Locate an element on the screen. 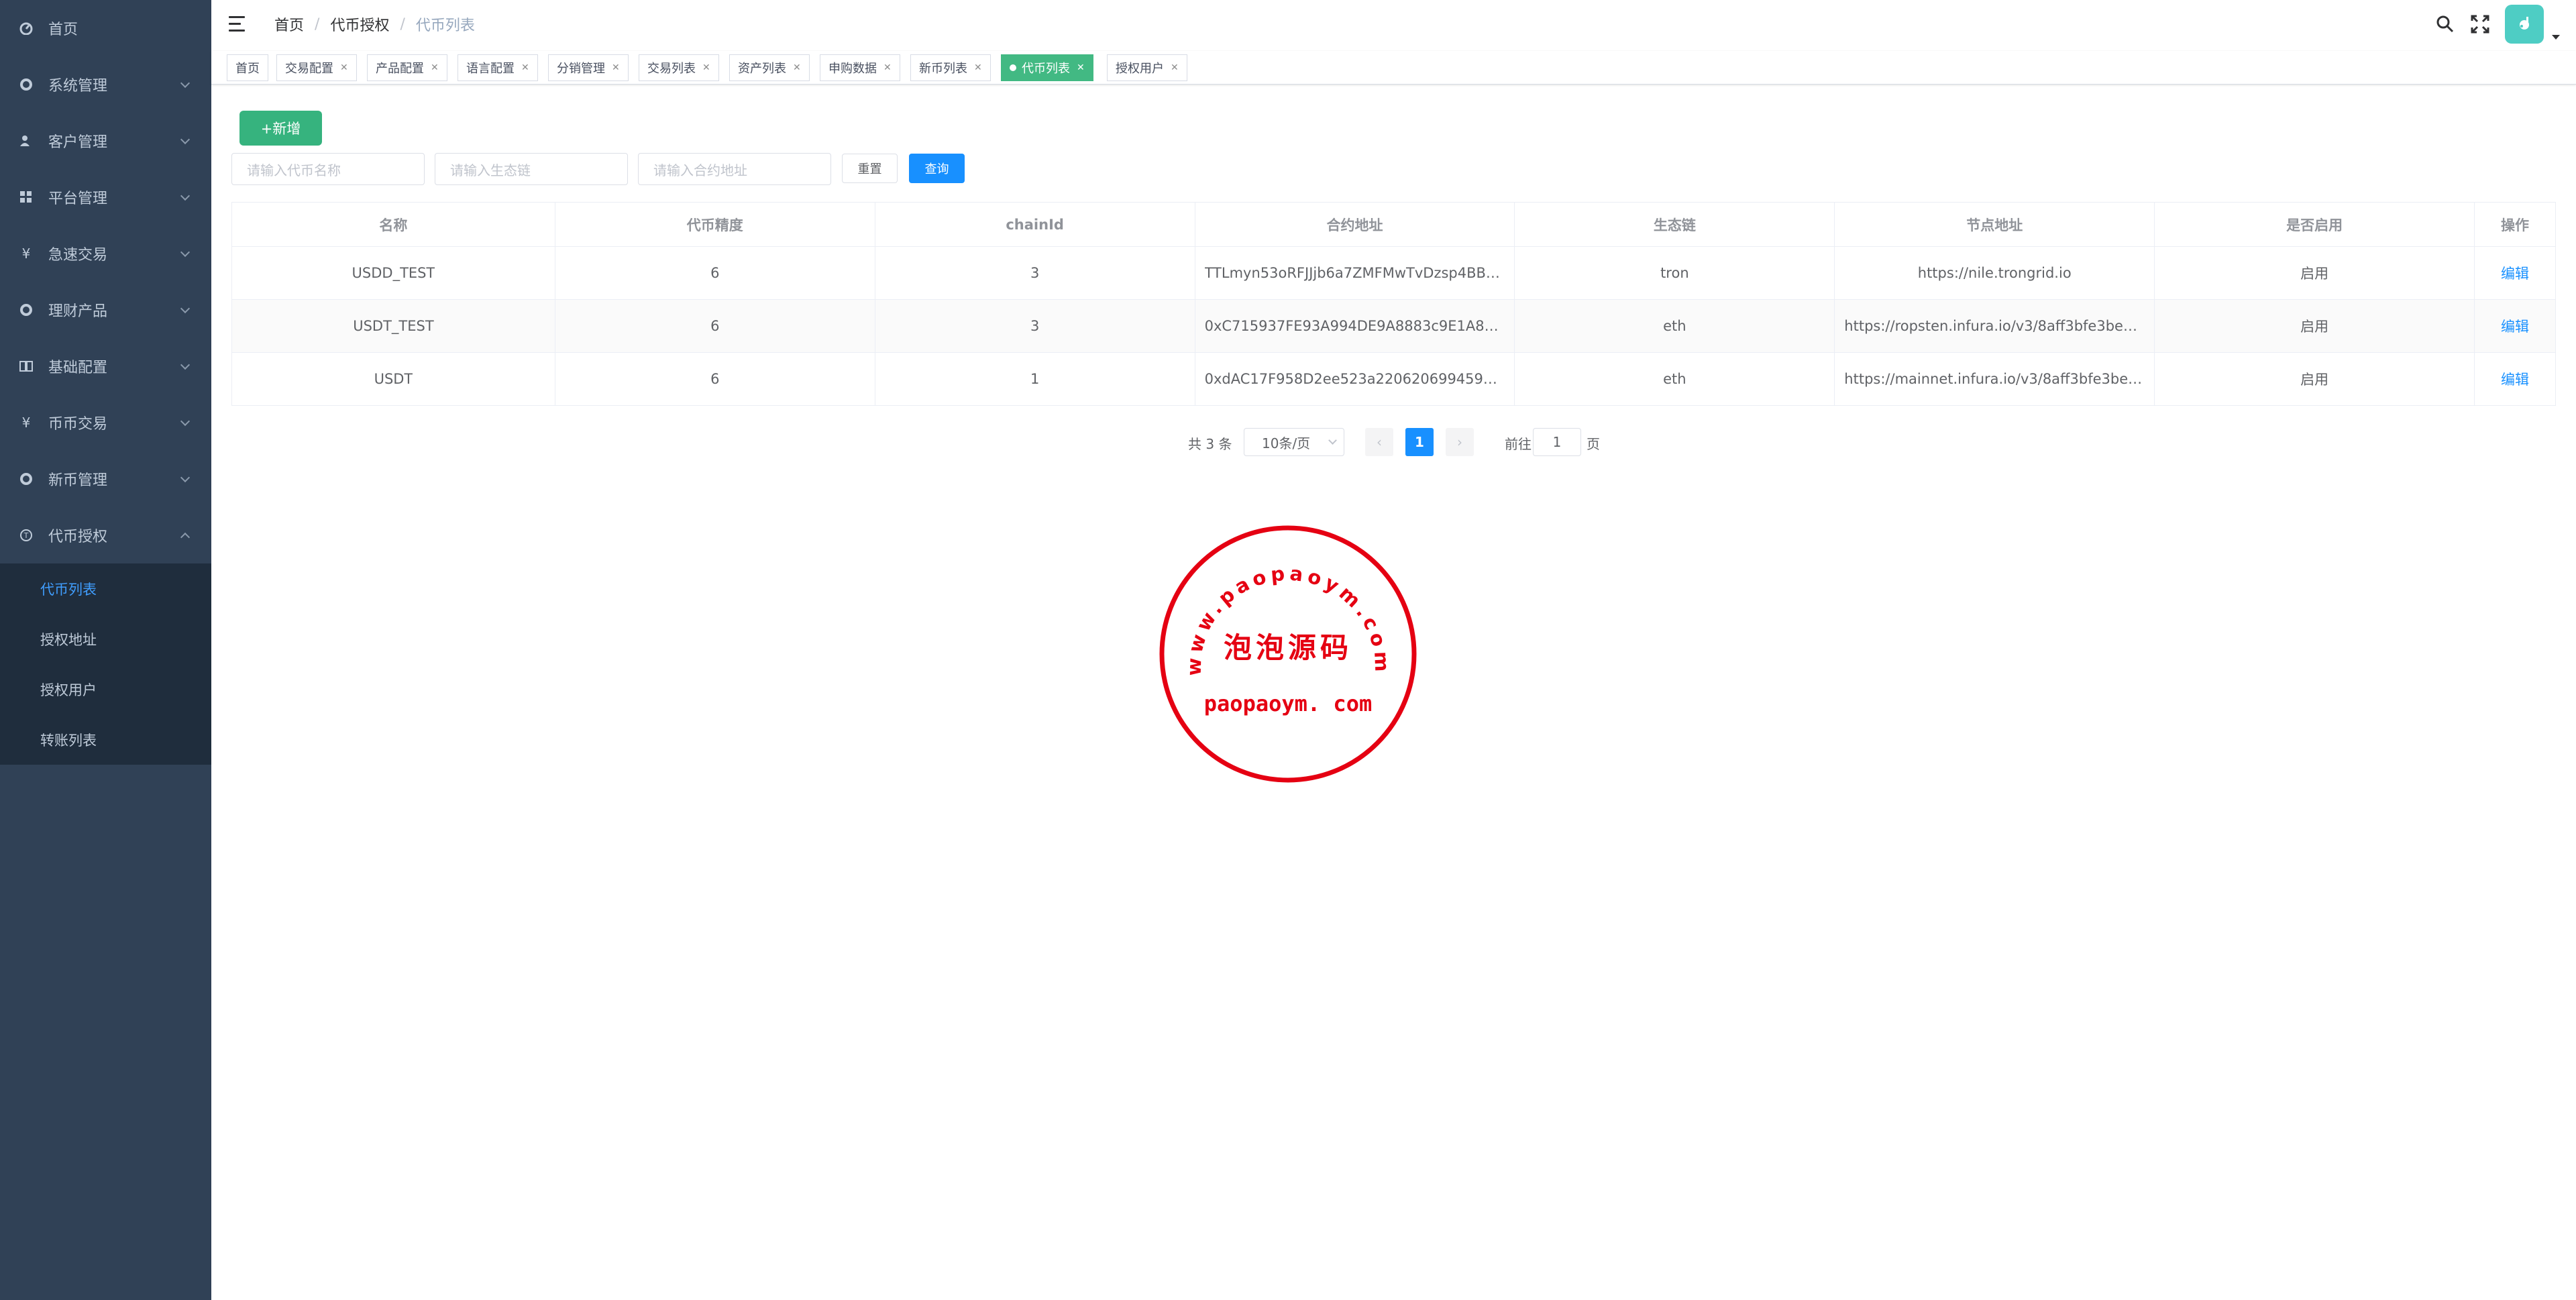 The width and height of the screenshot is (2576, 1300). hamburger-icon is located at coordinates (238, 24).